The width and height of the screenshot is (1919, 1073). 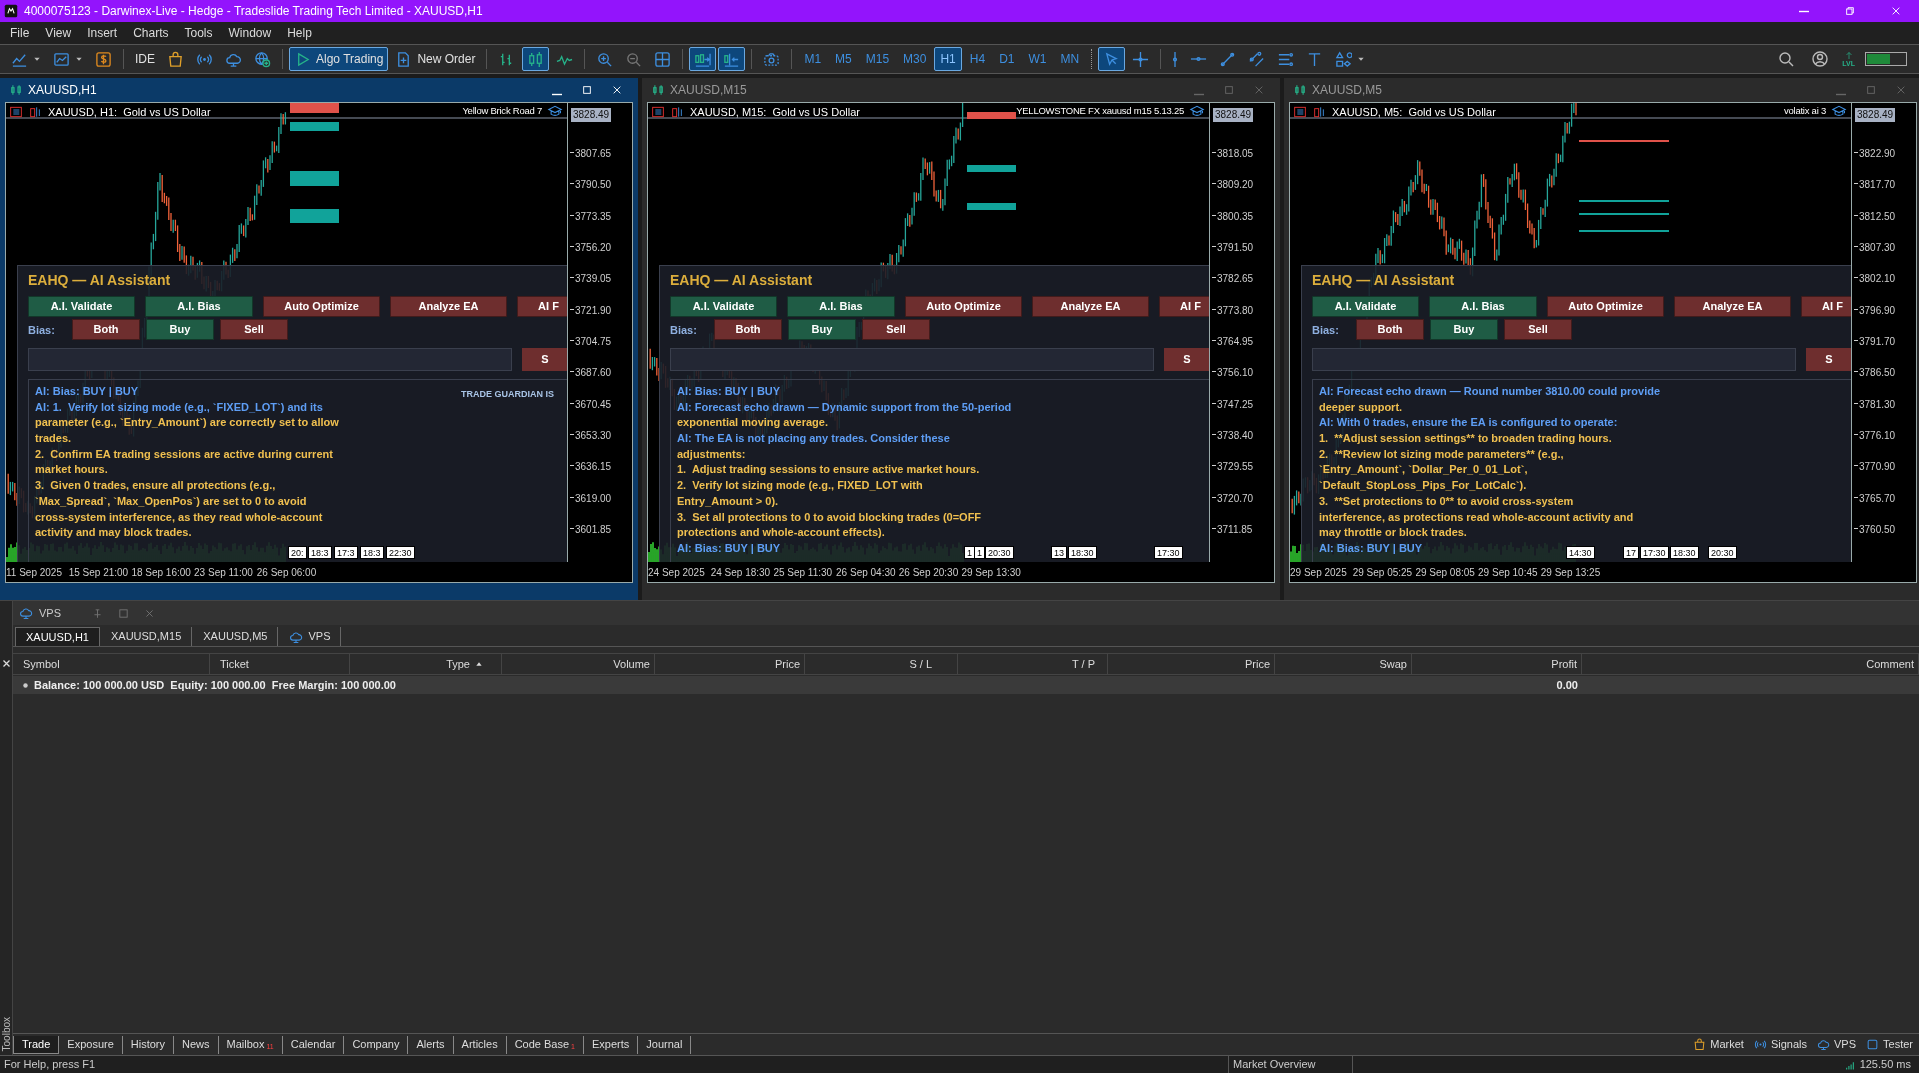 I want to click on toolbox-tab: Calendar, so click(x=313, y=1044).